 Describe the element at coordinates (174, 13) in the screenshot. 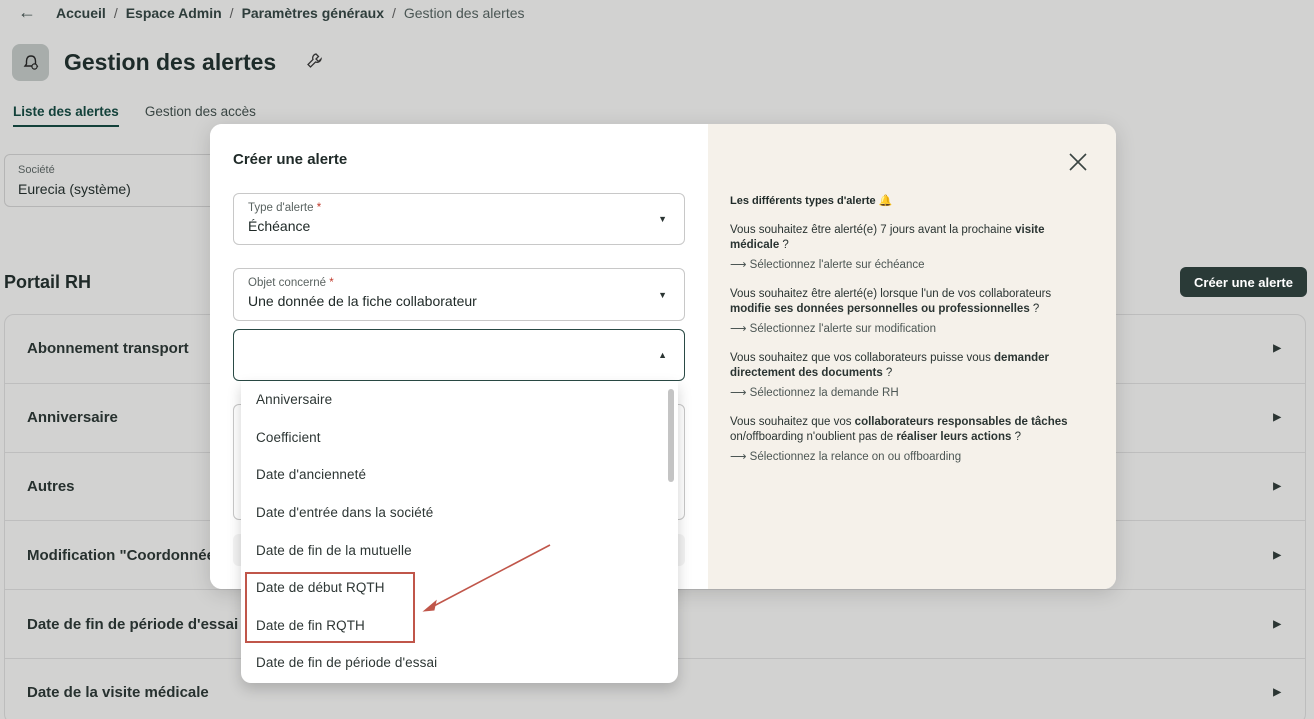

I see `breadcrumb-admin: Espace Admin` at that location.